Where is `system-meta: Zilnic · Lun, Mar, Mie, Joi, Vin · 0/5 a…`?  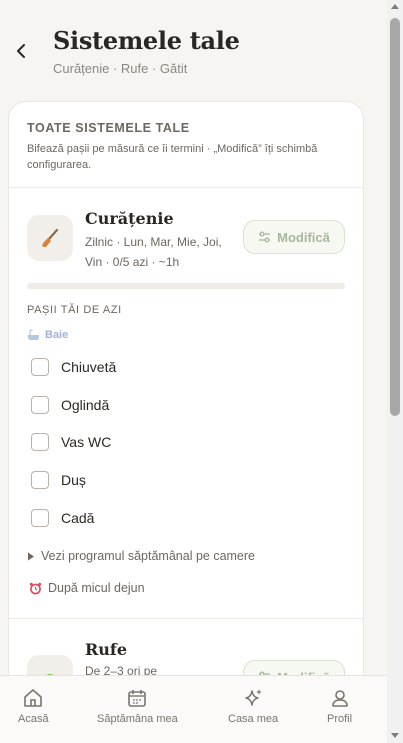
system-meta: Zilnic · Lun, Mar, Mie, Joi, Vin · 0/5 a… is located at coordinates (153, 252).